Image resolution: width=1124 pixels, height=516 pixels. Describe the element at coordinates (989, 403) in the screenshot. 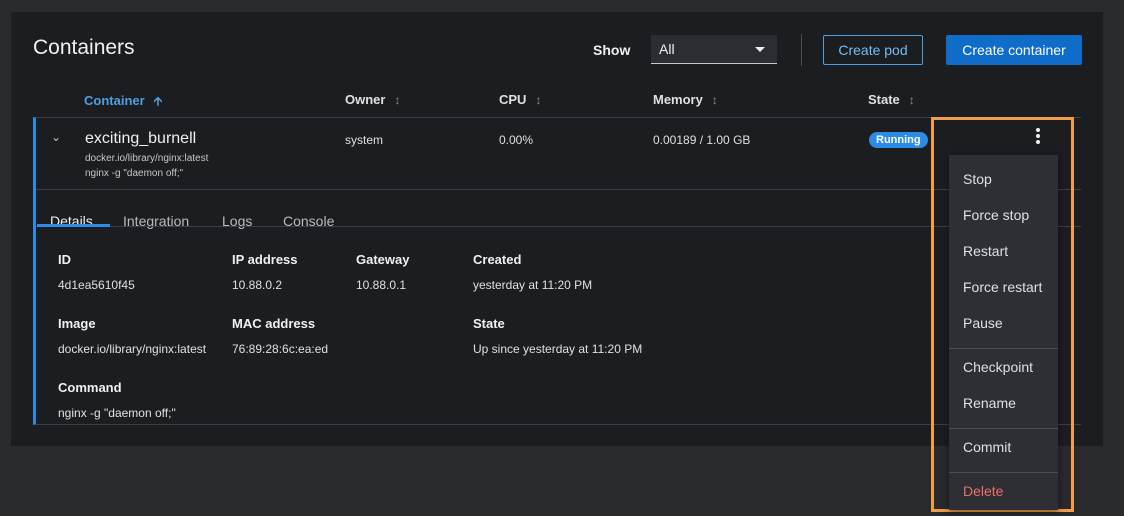

I see `menu-item-rename: Rename` at that location.